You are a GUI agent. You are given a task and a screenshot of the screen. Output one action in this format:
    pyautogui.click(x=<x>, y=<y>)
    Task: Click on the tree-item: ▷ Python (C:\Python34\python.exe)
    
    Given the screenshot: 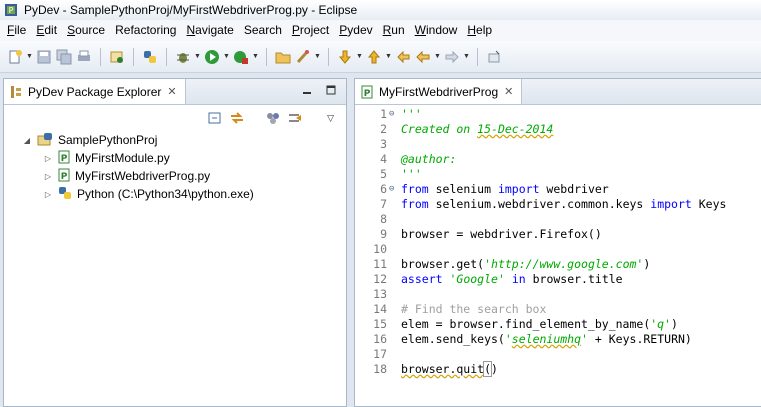 What is the action you would take?
    pyautogui.click(x=184, y=194)
    